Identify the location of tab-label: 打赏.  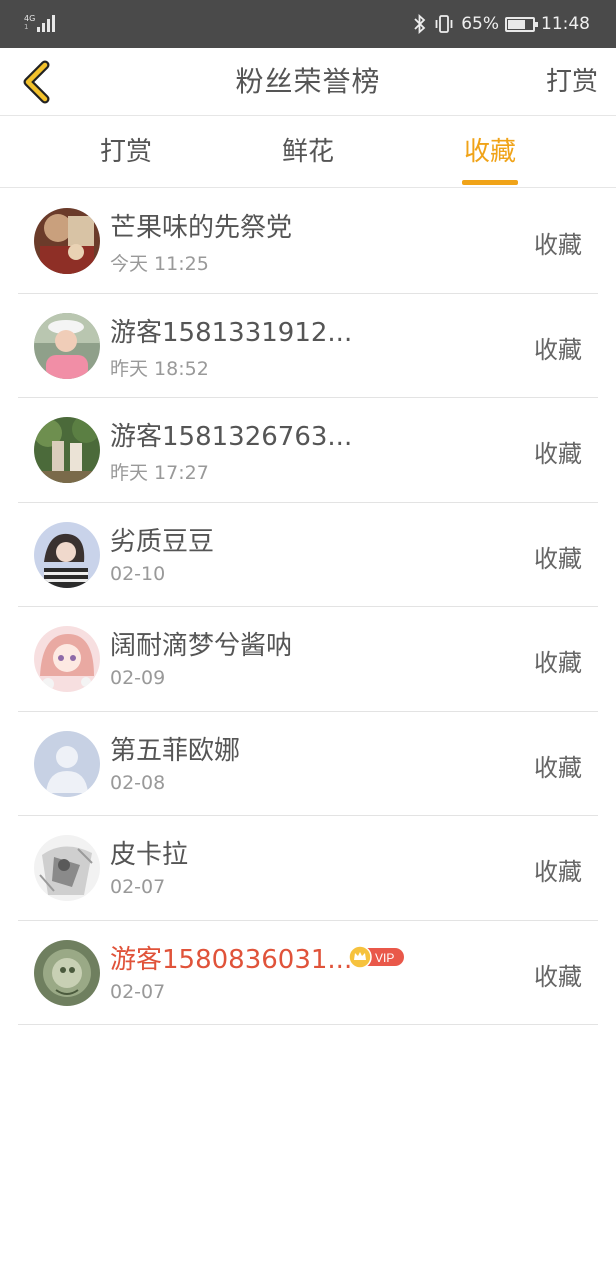
(125, 152).